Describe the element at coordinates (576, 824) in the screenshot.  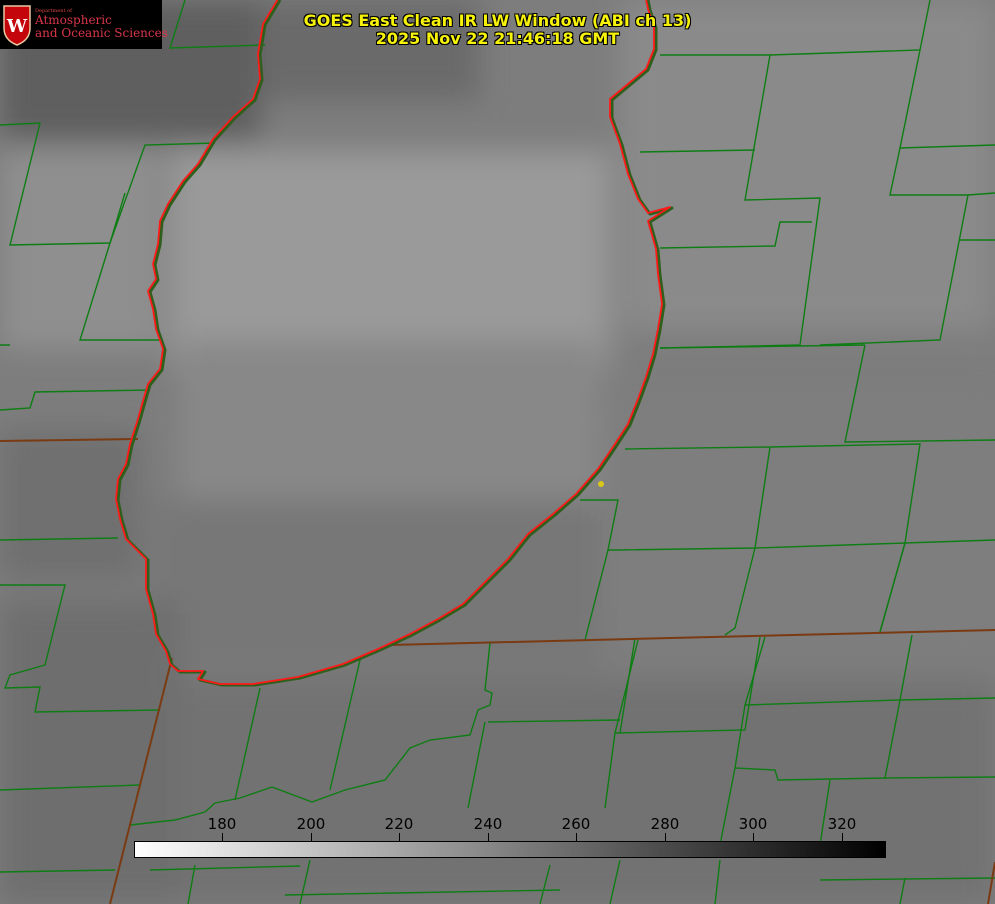
I see `colorbar-tick-label: 260` at that location.